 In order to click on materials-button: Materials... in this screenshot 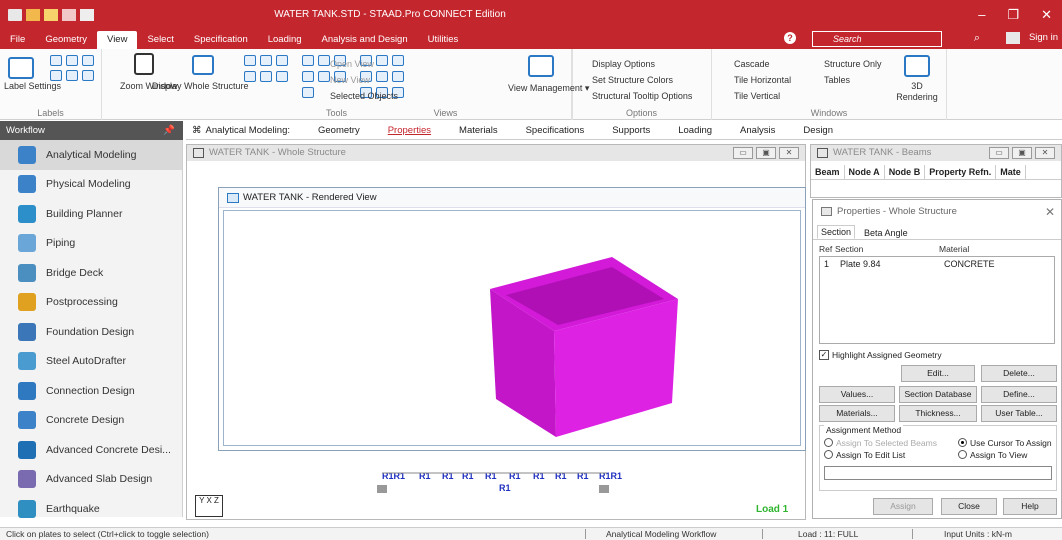, I will do `click(857, 413)`.